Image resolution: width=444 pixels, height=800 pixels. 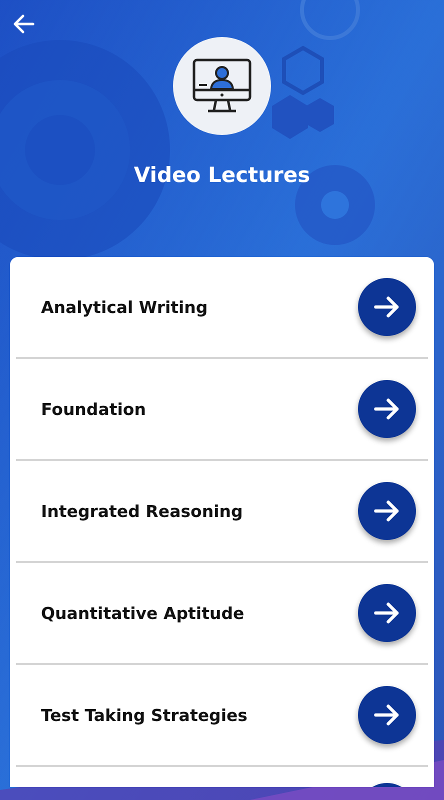 What do you see at coordinates (142, 511) in the screenshot?
I see `lecture-title: Integrated Reasoning` at bounding box center [142, 511].